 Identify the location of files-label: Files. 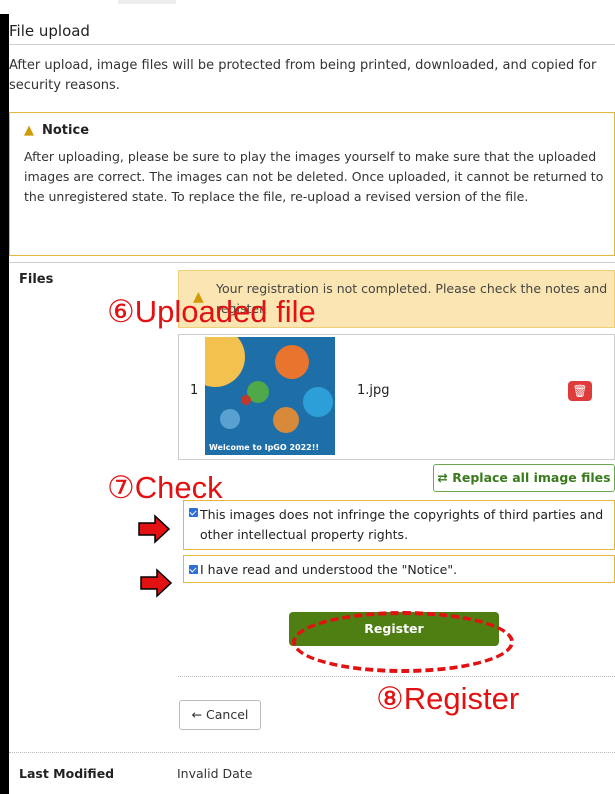
(36, 279).